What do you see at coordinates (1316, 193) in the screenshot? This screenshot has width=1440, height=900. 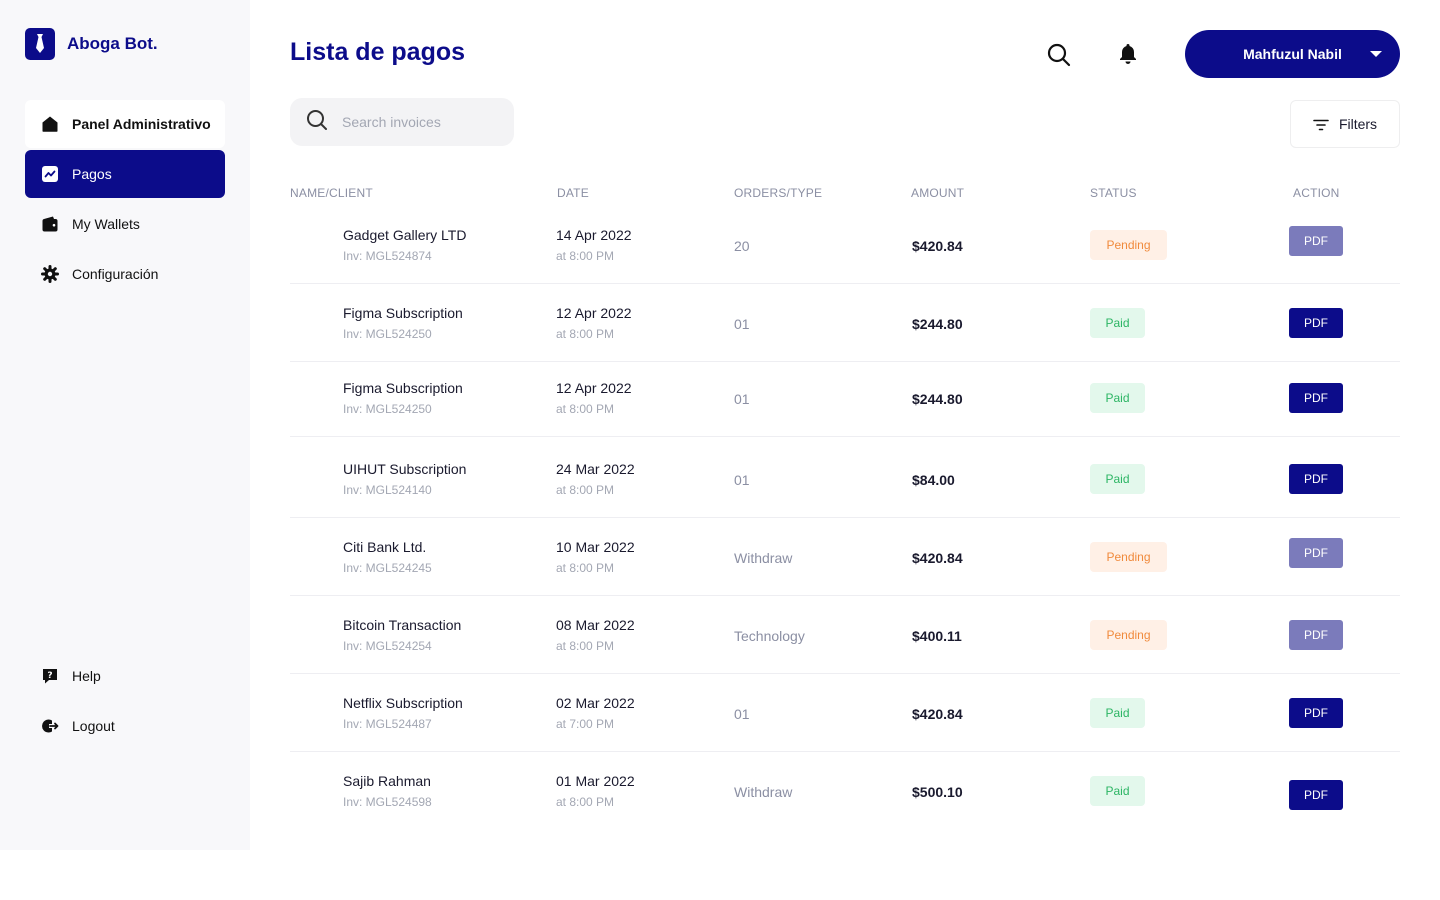 I see `column-header-action: ACTION` at bounding box center [1316, 193].